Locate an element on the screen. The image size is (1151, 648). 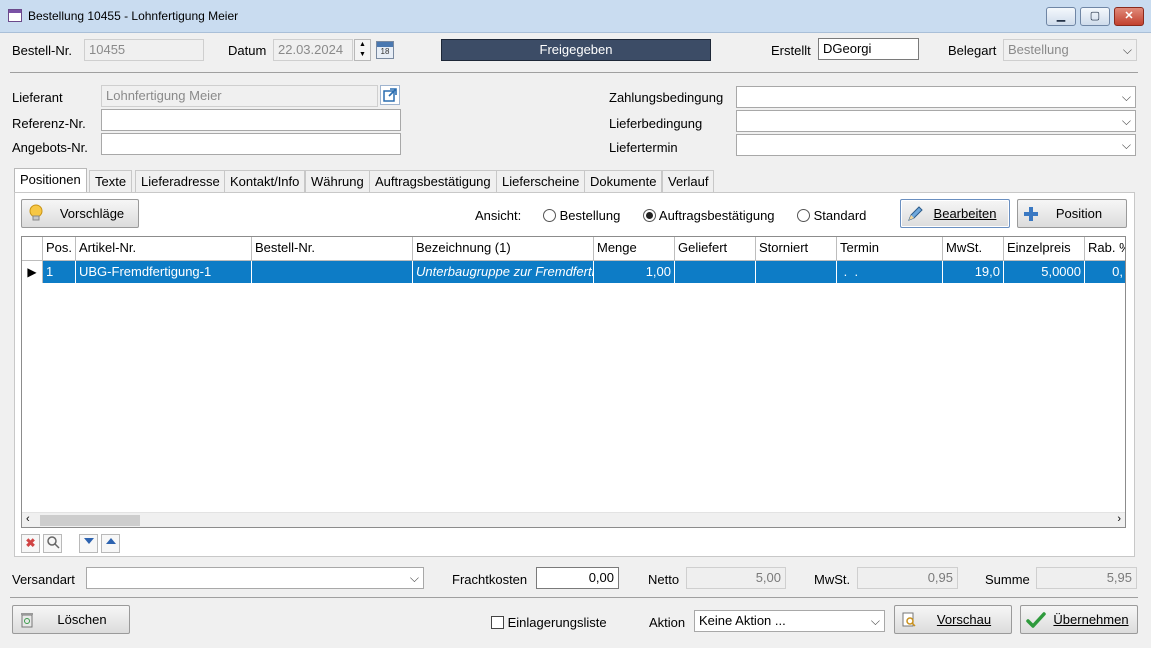
tab-lieferscheine: Lieferscheine is located at coordinates (541, 181).